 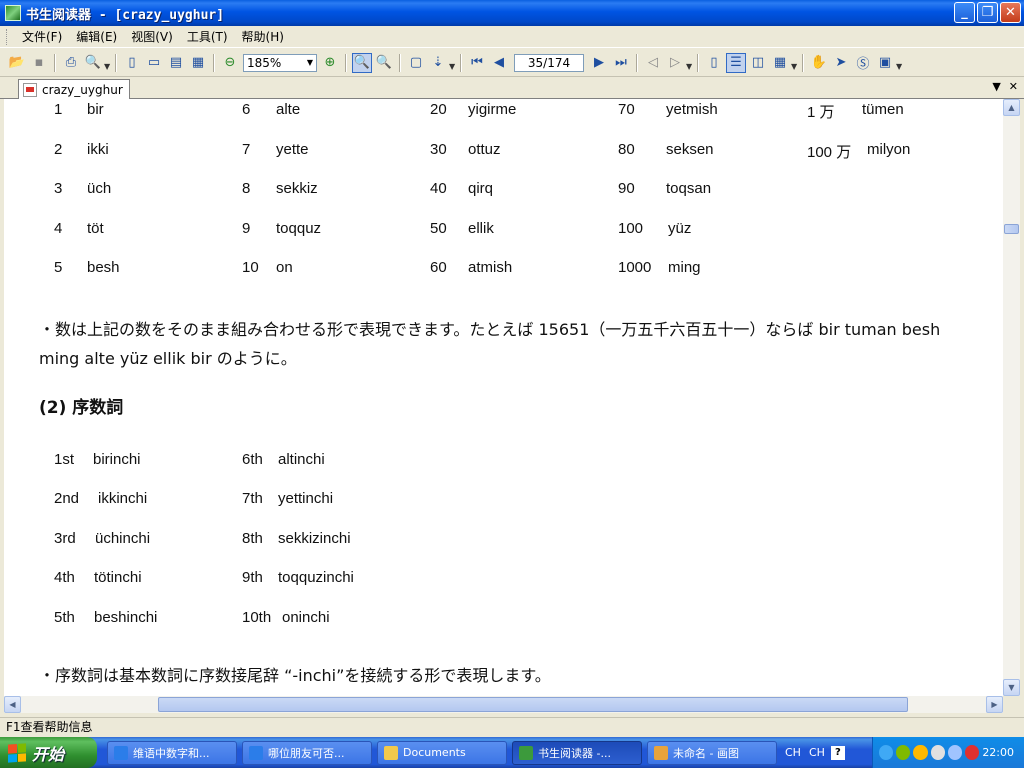 What do you see at coordinates (252, 459) in the screenshot?
I see `ordinal-number: 6th` at bounding box center [252, 459].